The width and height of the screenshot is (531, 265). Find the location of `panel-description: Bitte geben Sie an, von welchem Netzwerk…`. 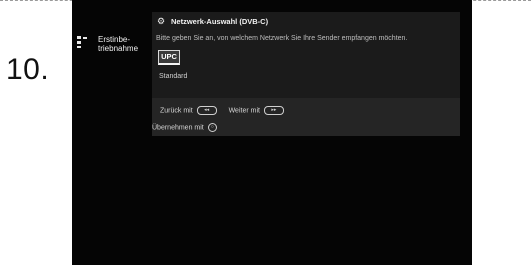

panel-description: Bitte geben Sie an, von welchem Netzwerk… is located at coordinates (282, 38).